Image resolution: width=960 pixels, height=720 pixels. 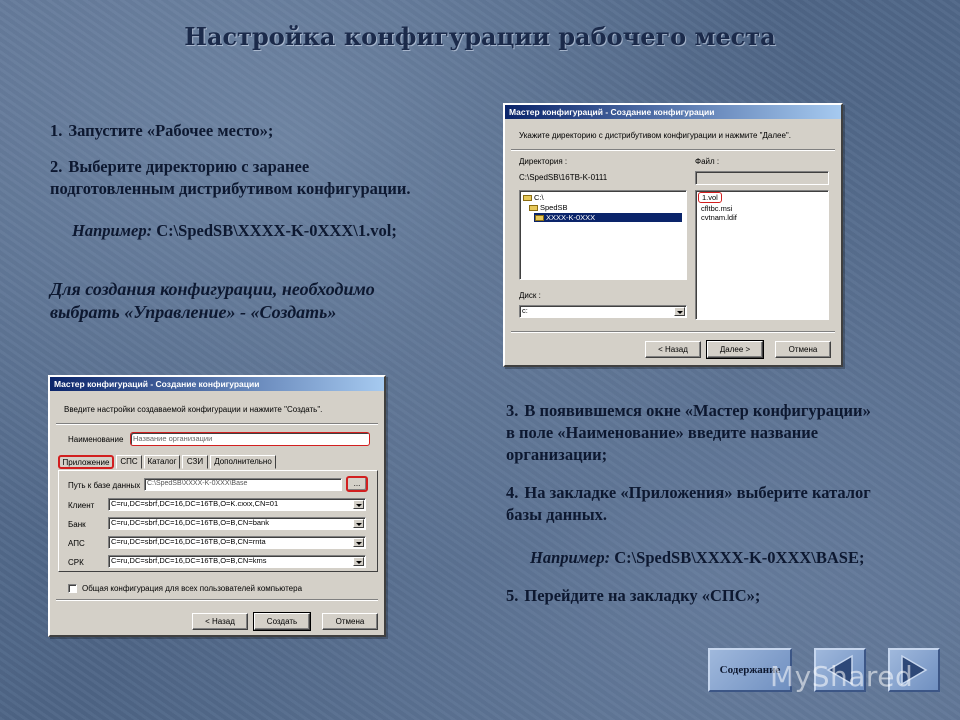 What do you see at coordinates (697, 410) in the screenshot?
I see `step-3-line-1: В появившемся окне «Мастер конфигурации»` at bounding box center [697, 410].